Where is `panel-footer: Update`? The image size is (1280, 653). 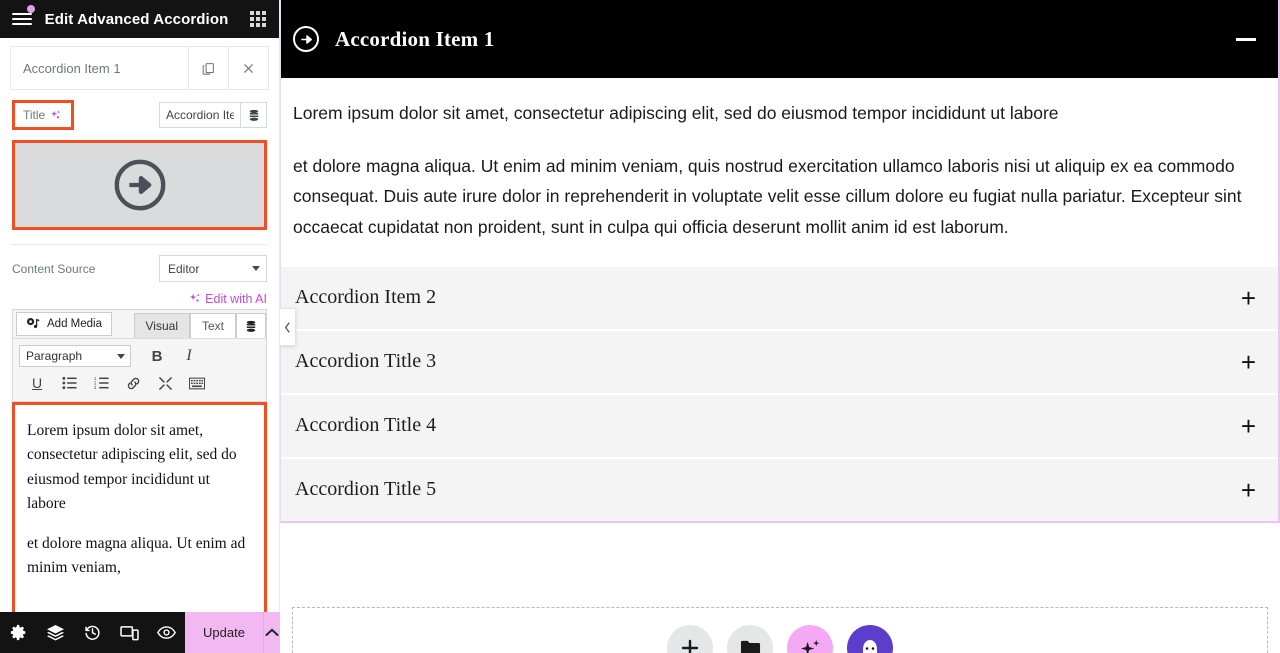 panel-footer: Update is located at coordinates (140, 632).